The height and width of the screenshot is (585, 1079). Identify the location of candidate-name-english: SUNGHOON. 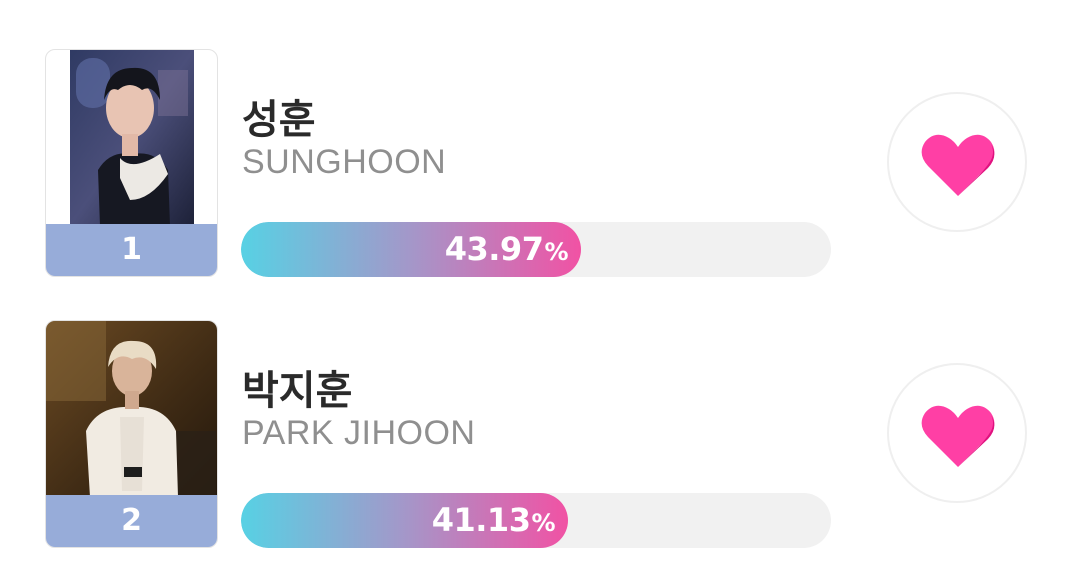
(344, 162).